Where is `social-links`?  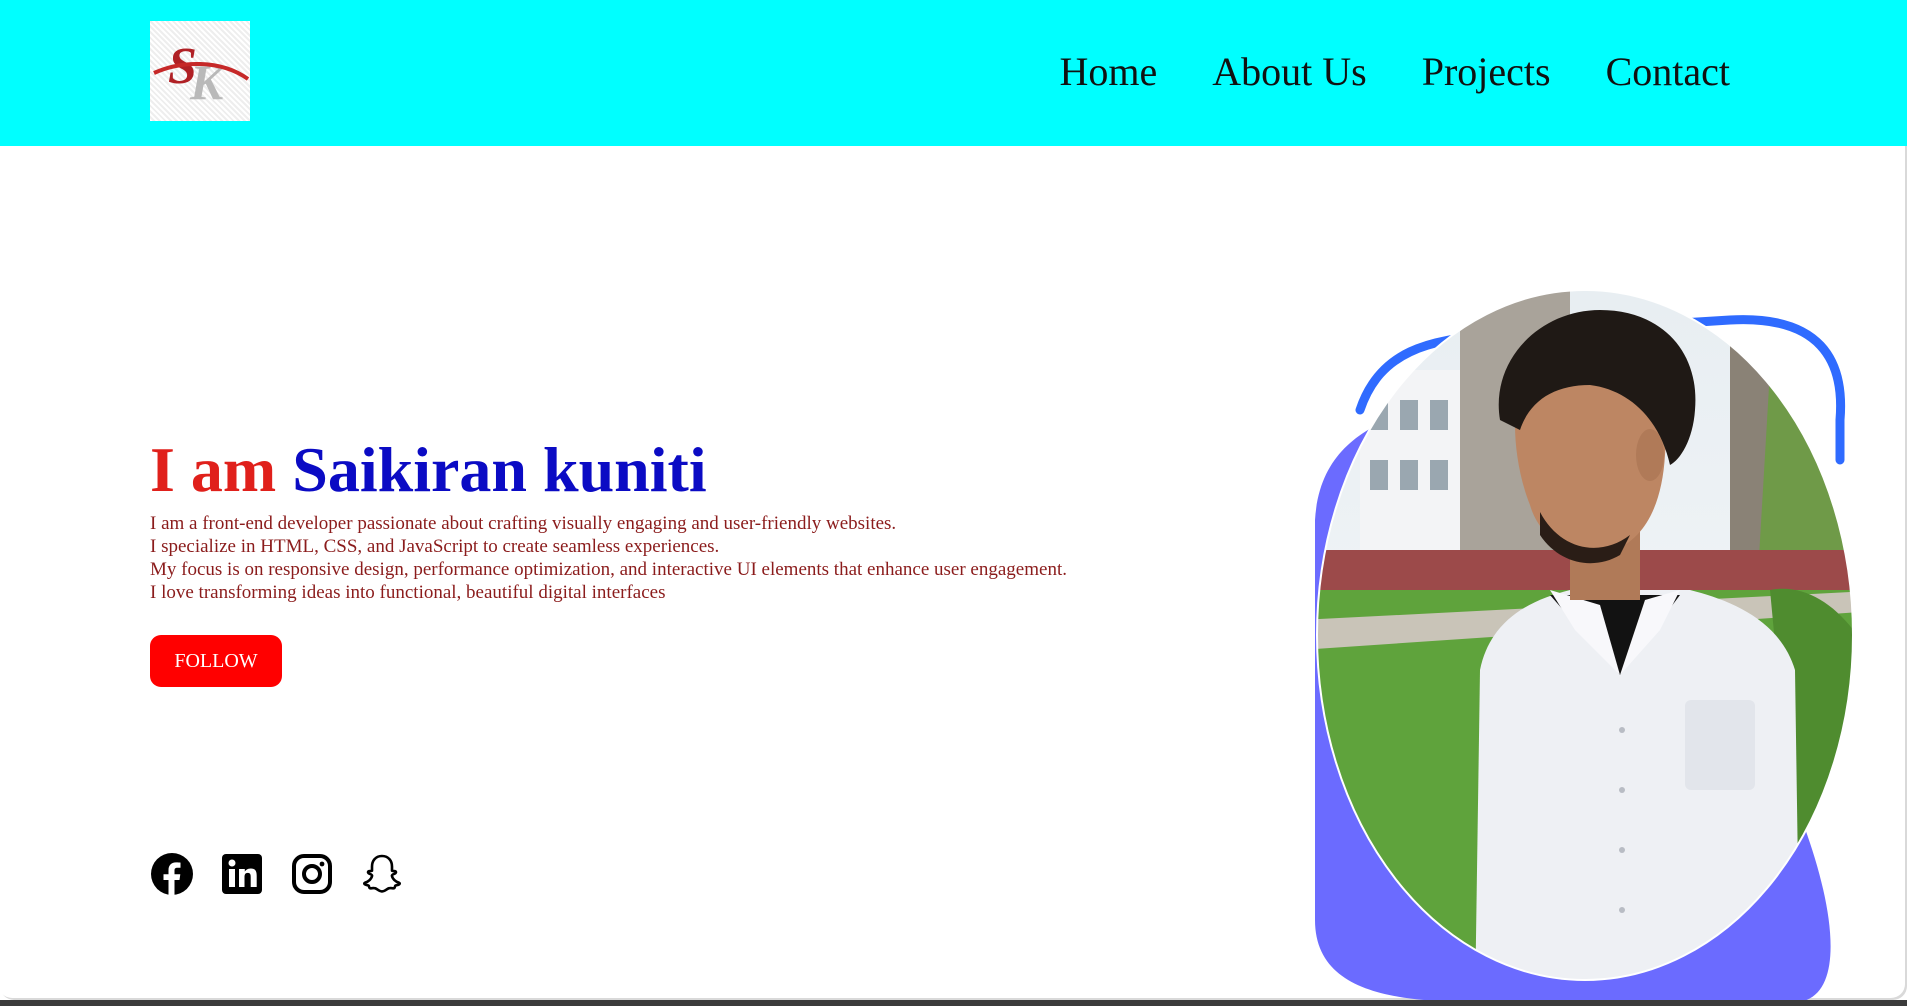
social-links is located at coordinates (277, 874).